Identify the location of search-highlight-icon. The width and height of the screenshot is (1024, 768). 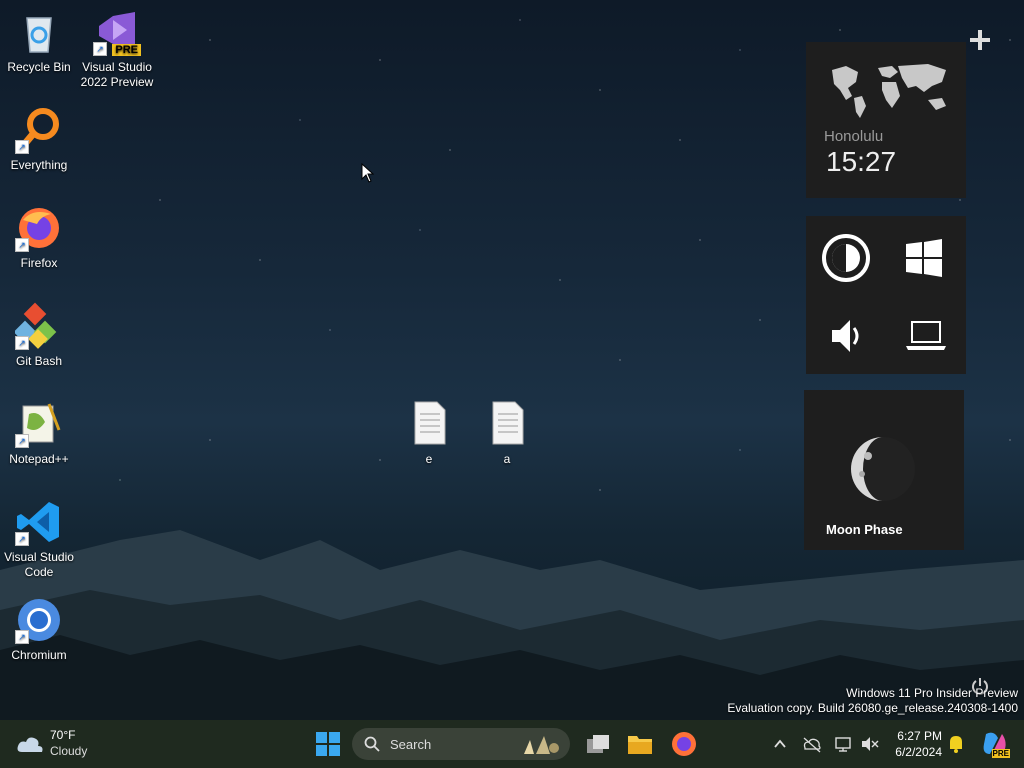
(541, 745).